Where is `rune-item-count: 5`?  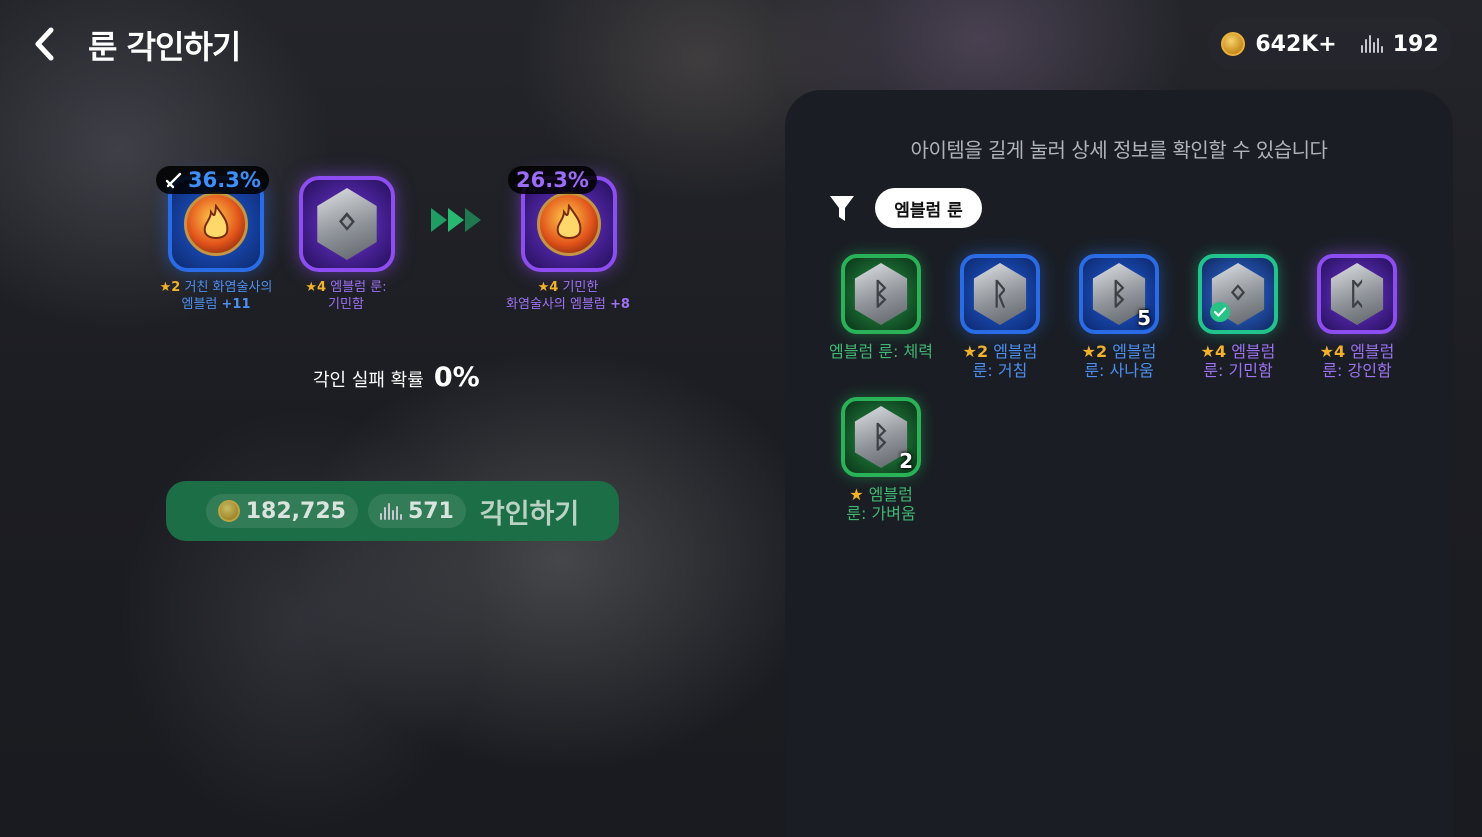
rune-item-count: 5 is located at coordinates (1144, 318).